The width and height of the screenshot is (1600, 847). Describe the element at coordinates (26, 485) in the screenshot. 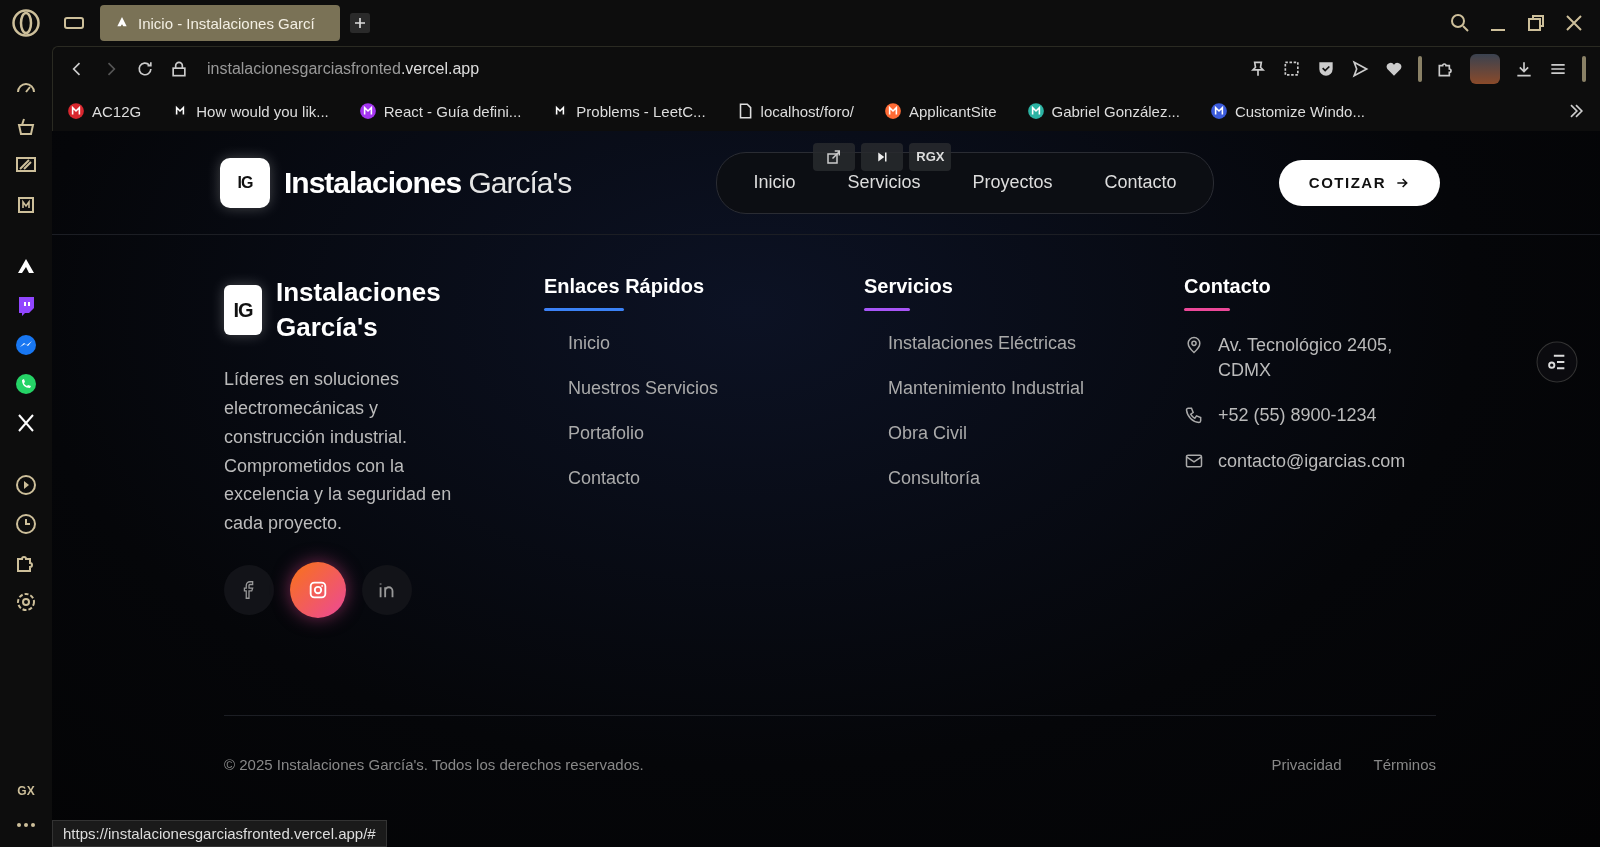

I see `play-icon` at that location.